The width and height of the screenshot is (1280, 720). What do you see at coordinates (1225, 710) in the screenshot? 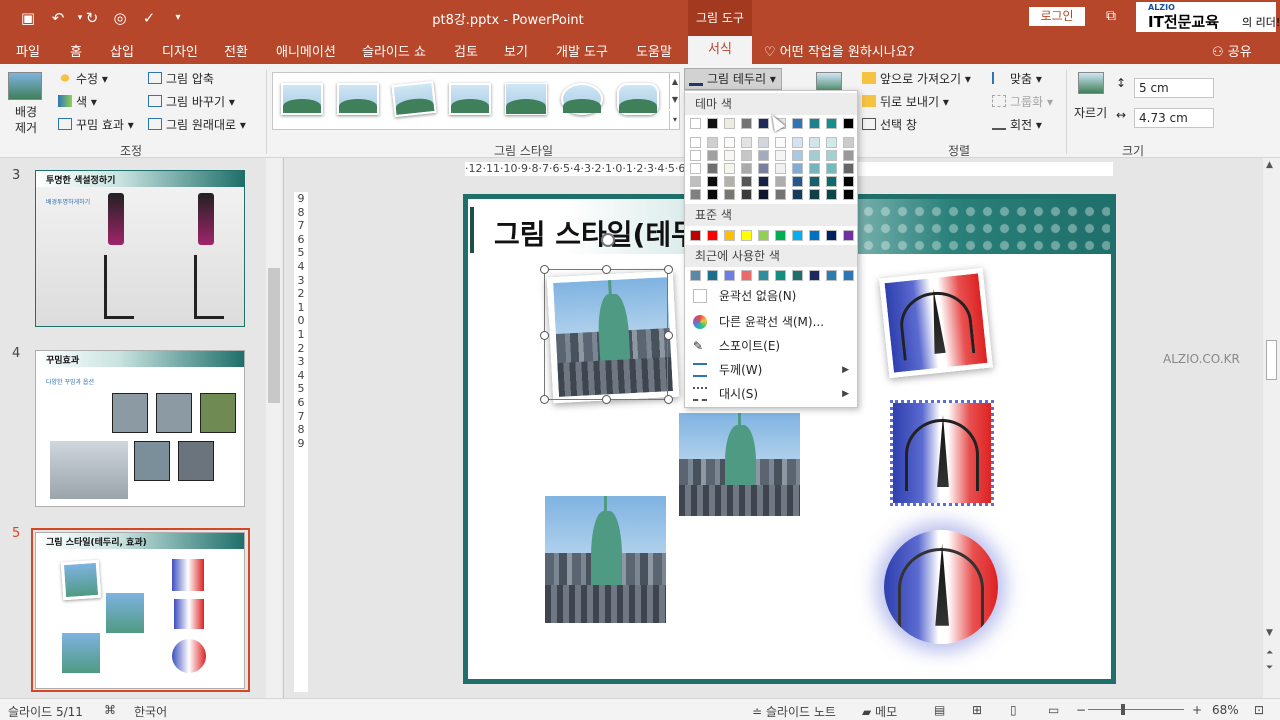
I see `zoom-level: 68%` at bounding box center [1225, 710].